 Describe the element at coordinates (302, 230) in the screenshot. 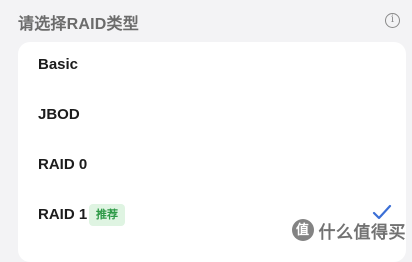

I see `watermark-logo-icon: 值` at that location.